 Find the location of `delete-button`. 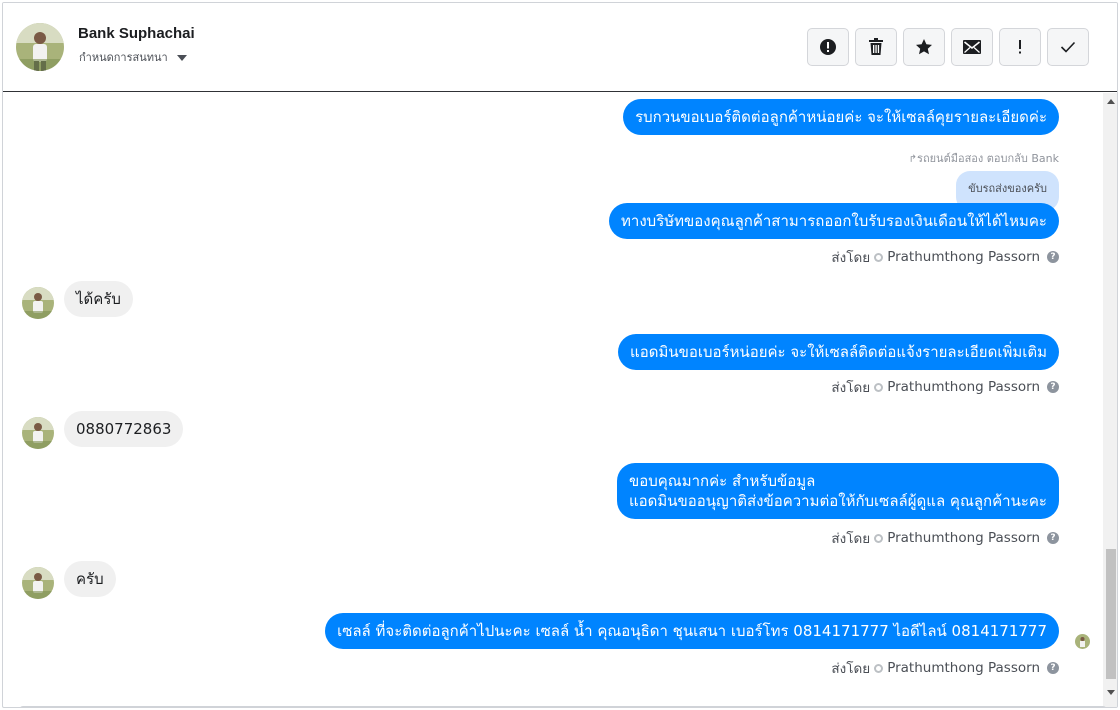

delete-button is located at coordinates (876, 47).